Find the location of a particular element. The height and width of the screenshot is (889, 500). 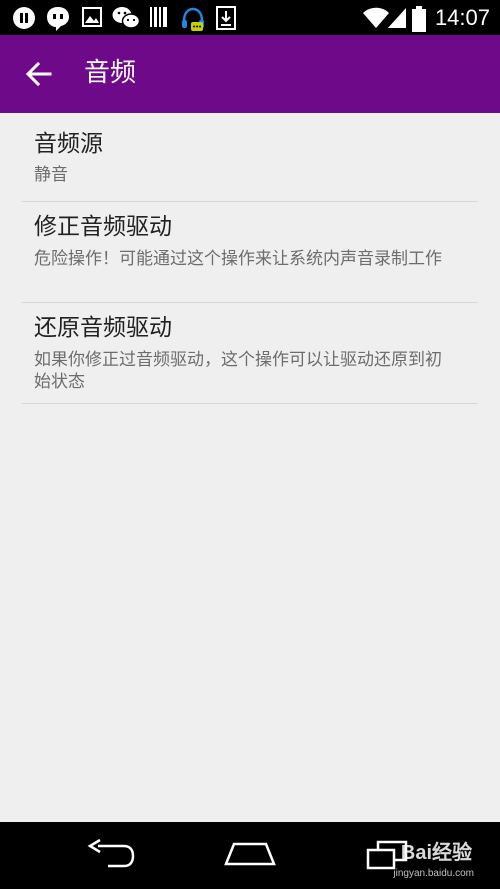

pref-summary: 静音 is located at coordinates (51, 175).